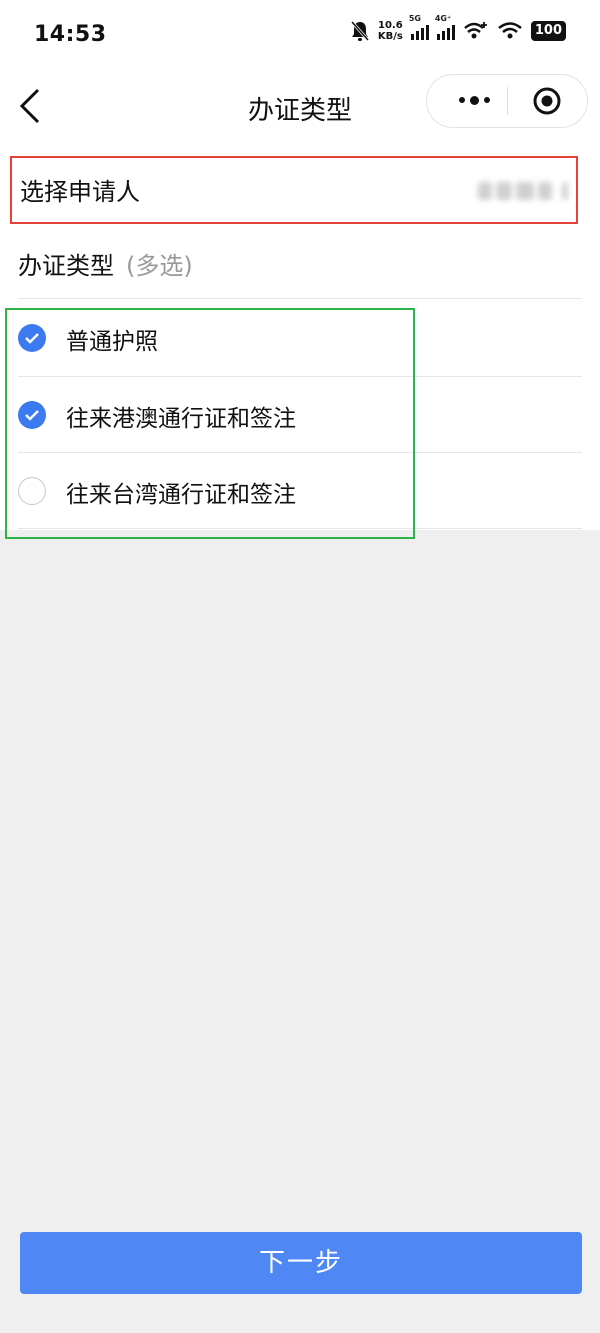  What do you see at coordinates (300, 106) in the screenshot?
I see `nav-header: 办证类型` at bounding box center [300, 106].